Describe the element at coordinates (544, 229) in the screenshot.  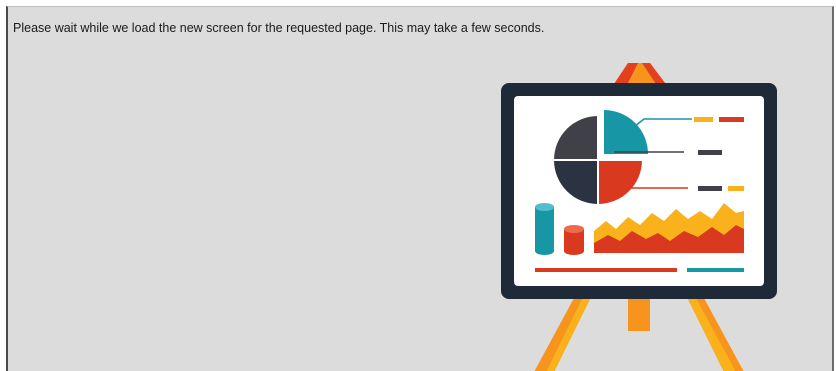
I see `cylinder-teal-icon` at that location.